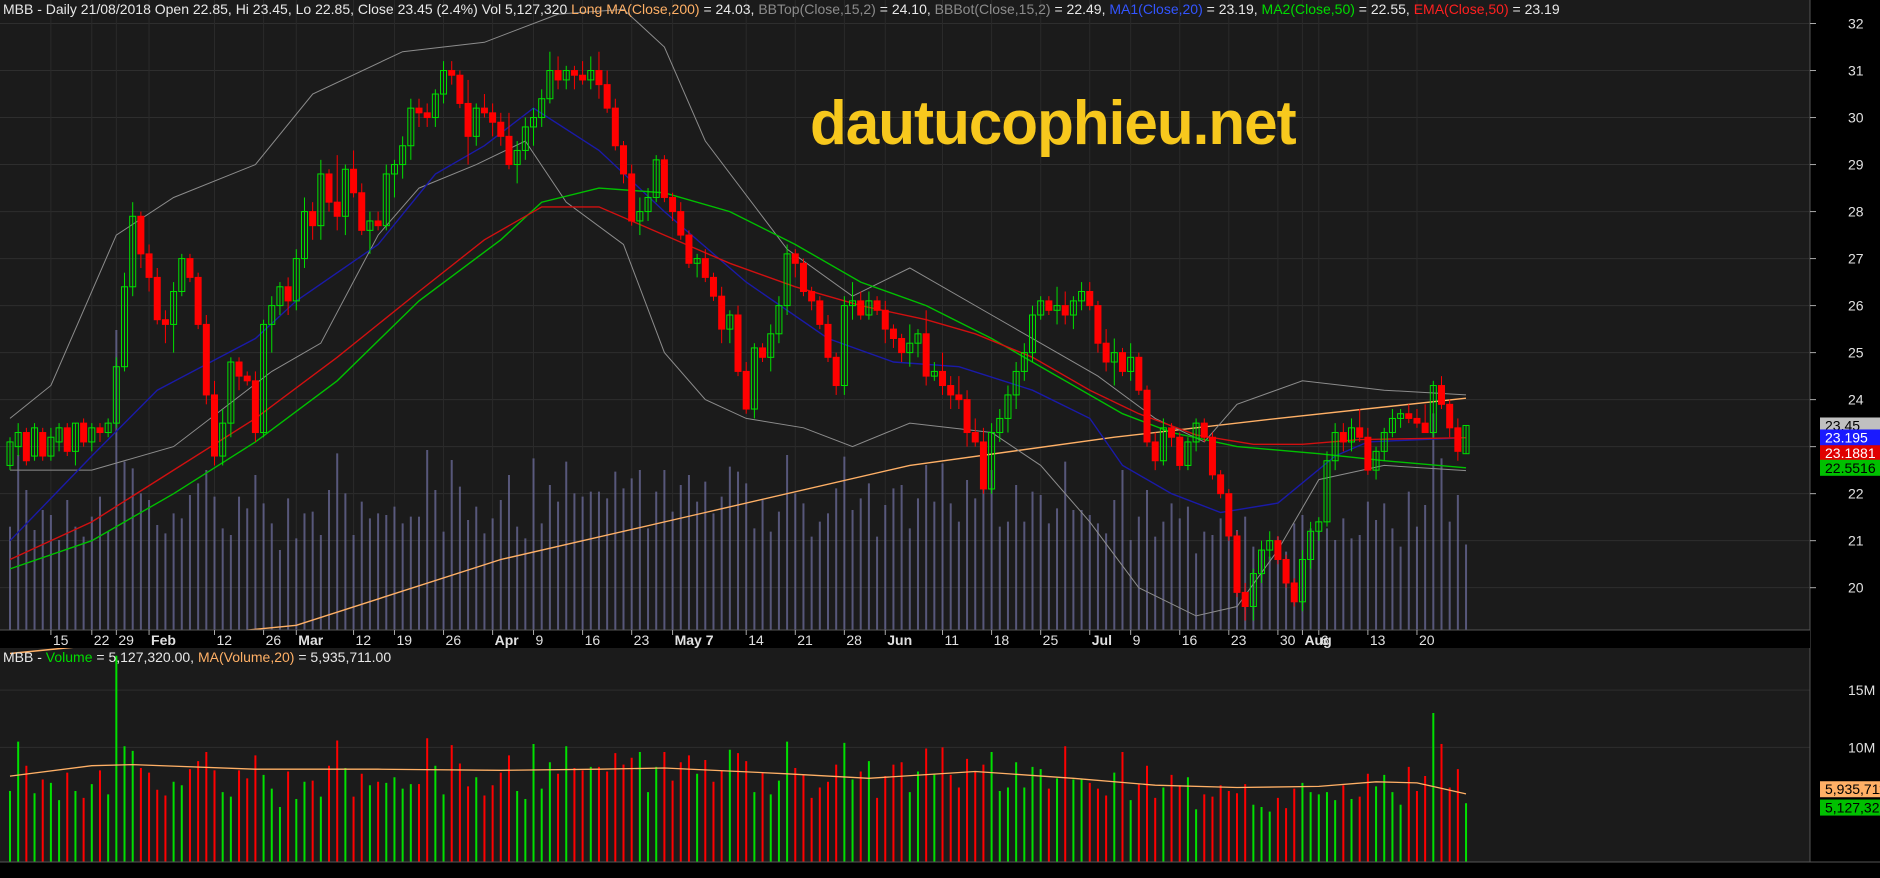 The height and width of the screenshot is (878, 1880). Describe the element at coordinates (507, 640) in the screenshot. I see `time-tick-label: Apr` at that location.